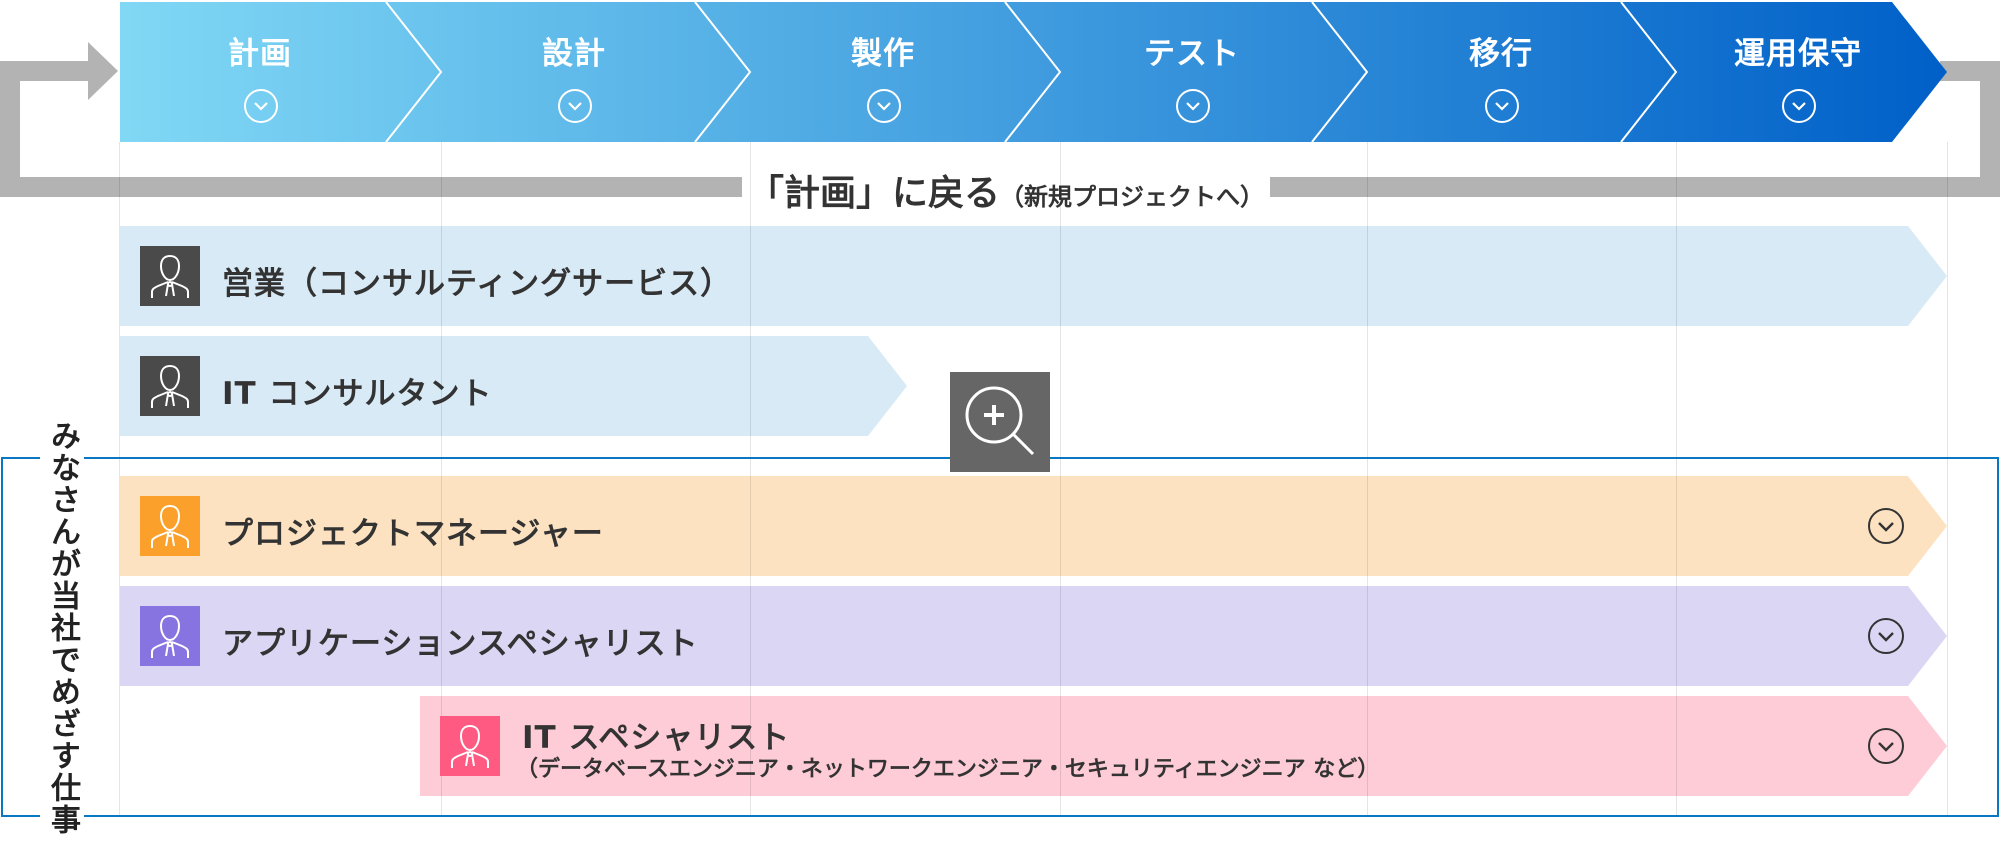  I want to click on role-label: 営業（コンサルティングサービス）, so click(477, 284).